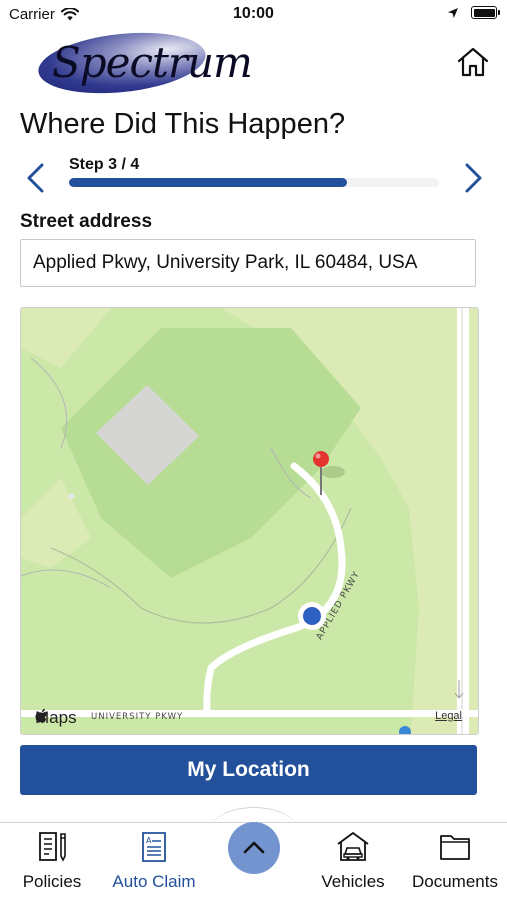 The height and width of the screenshot is (901, 507). I want to click on step-progress-fill, so click(208, 182).